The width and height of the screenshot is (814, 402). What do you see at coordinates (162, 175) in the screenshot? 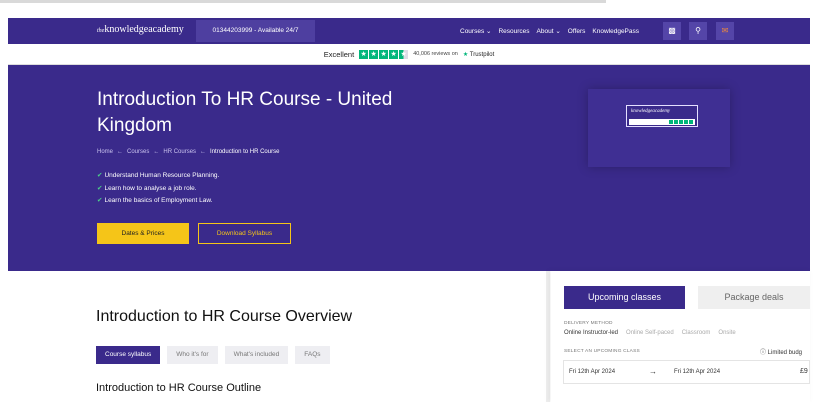
I see `bullet-text: Understand Human Resource Planning.` at bounding box center [162, 175].